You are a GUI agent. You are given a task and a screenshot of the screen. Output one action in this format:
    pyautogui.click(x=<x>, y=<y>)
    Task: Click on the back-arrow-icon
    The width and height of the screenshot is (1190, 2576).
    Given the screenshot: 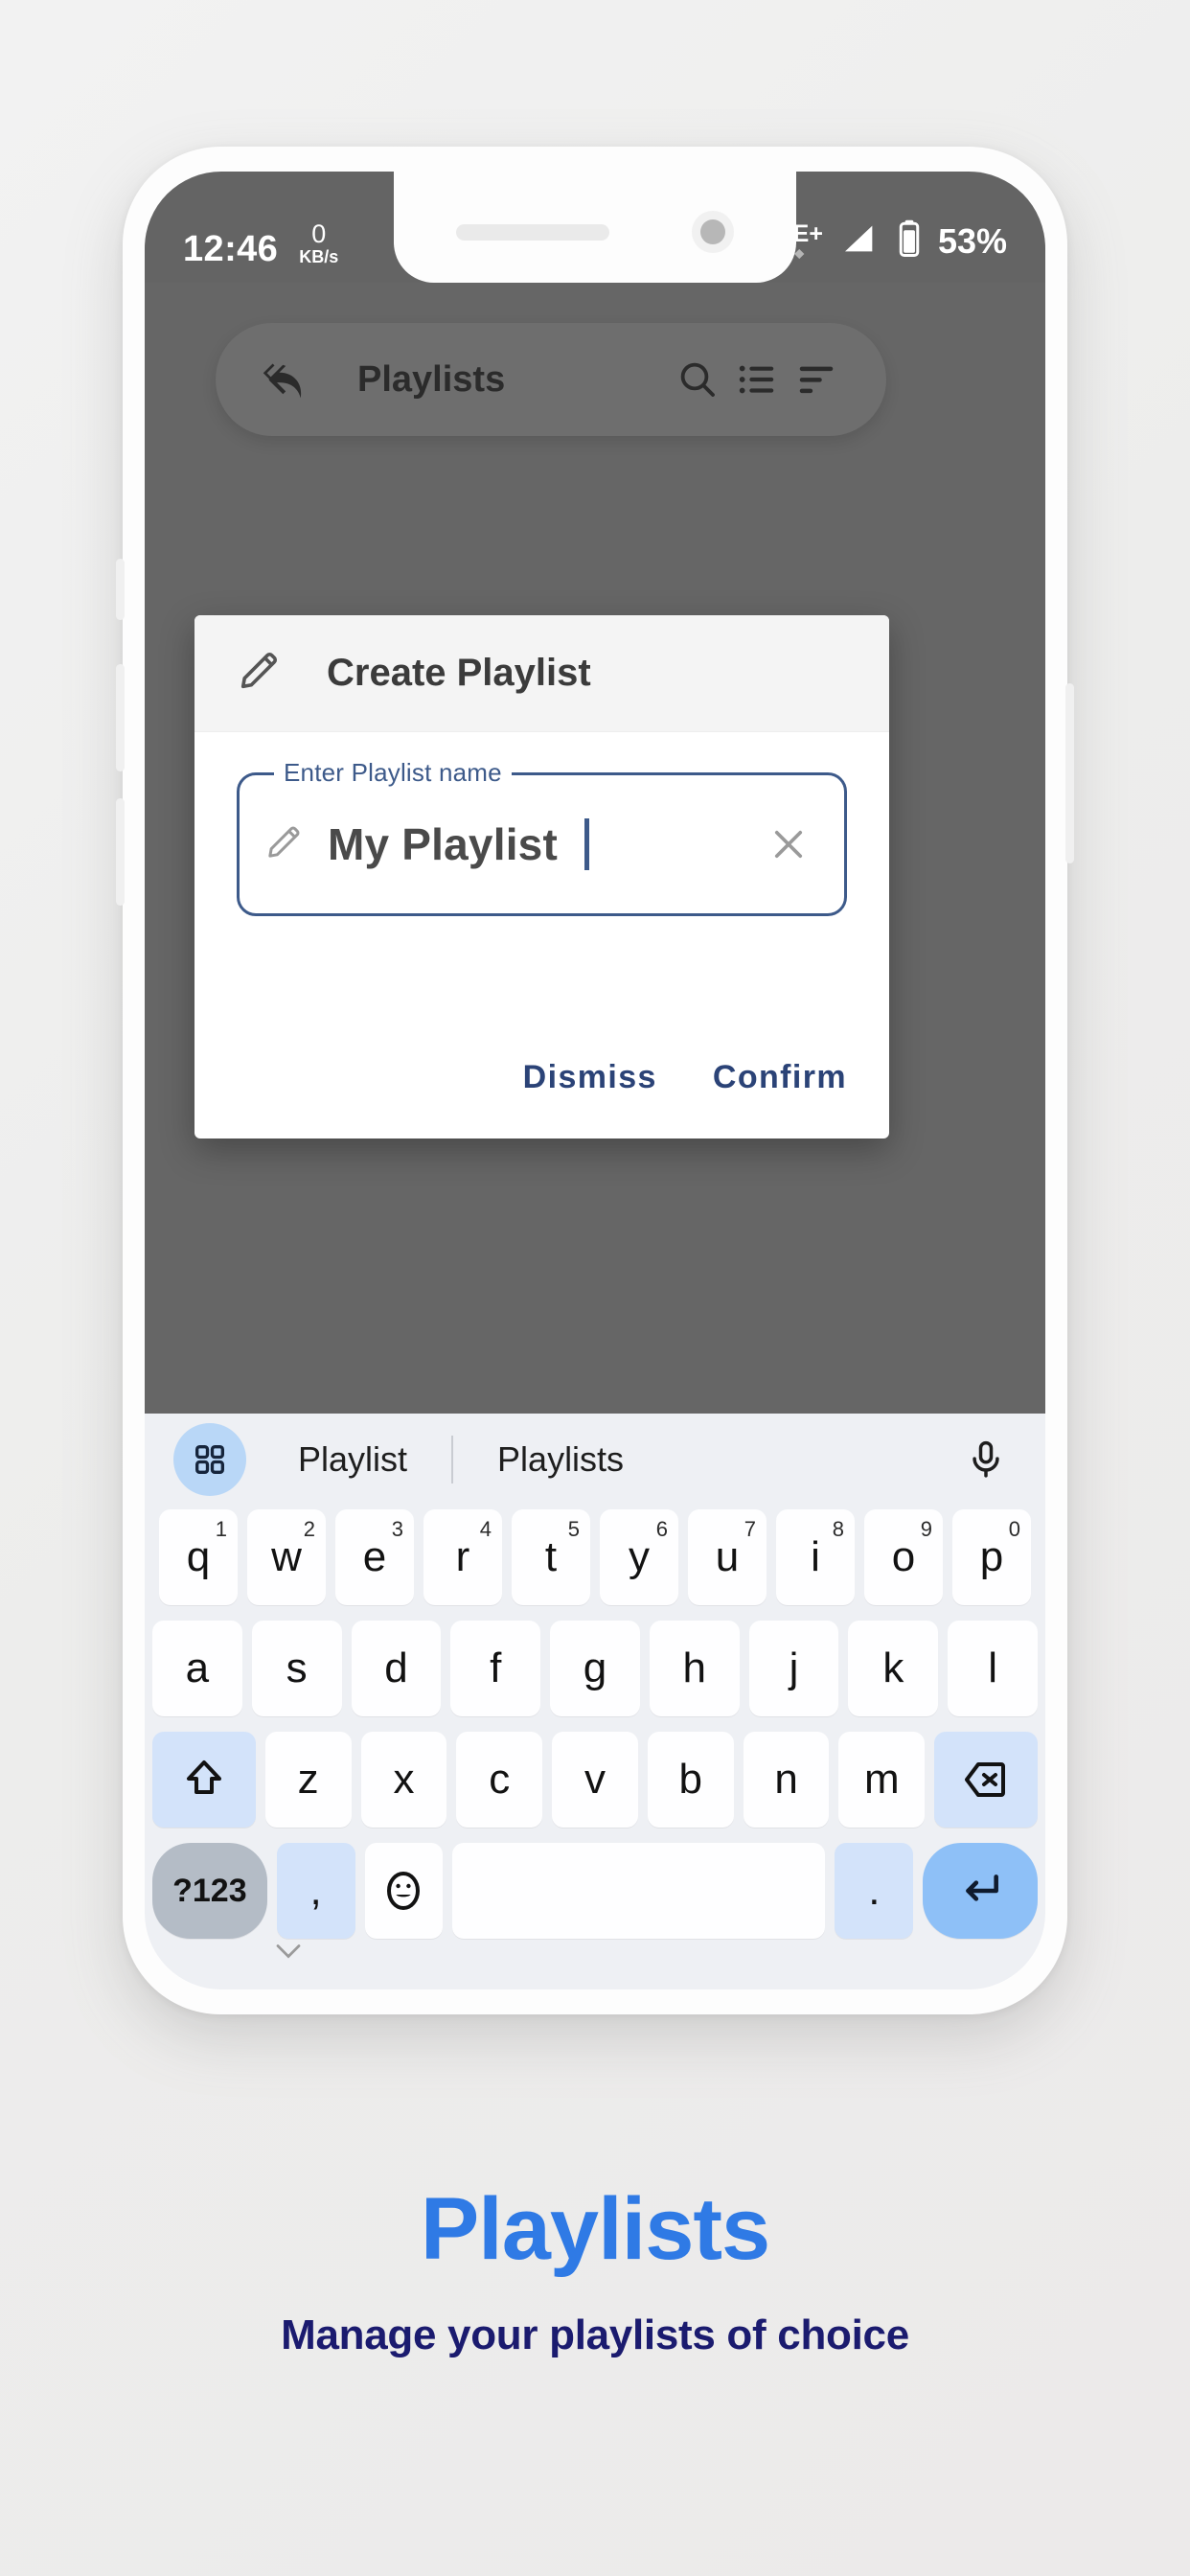 What is the action you would take?
    pyautogui.click(x=286, y=379)
    